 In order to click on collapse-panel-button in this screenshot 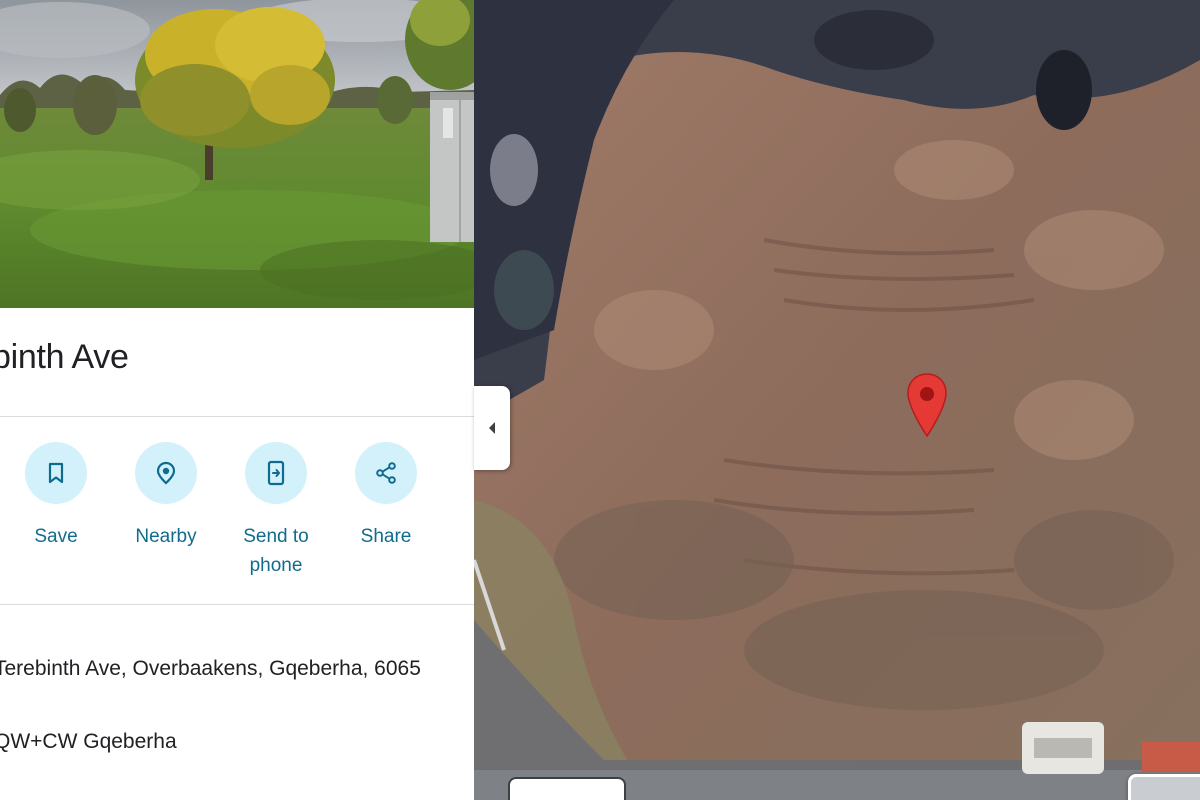, I will do `click(492, 428)`.